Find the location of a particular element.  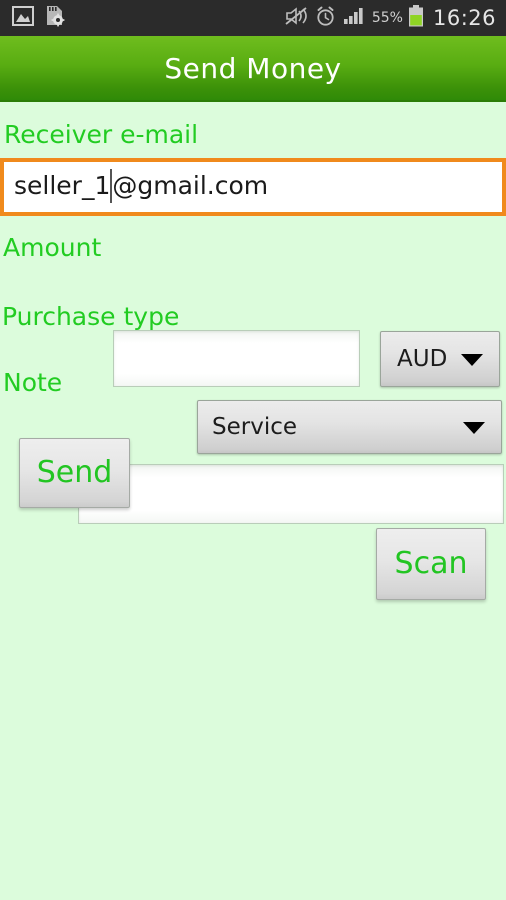

purchase-type-dropdown: Service is located at coordinates (349, 427).